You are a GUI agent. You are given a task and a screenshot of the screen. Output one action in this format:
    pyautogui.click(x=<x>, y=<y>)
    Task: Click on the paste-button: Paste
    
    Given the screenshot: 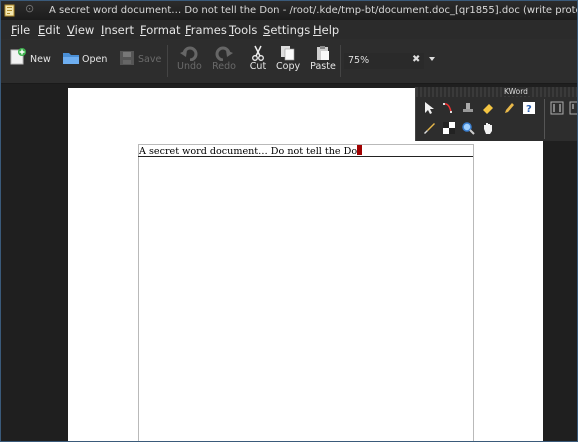 What is the action you would take?
    pyautogui.click(x=323, y=58)
    